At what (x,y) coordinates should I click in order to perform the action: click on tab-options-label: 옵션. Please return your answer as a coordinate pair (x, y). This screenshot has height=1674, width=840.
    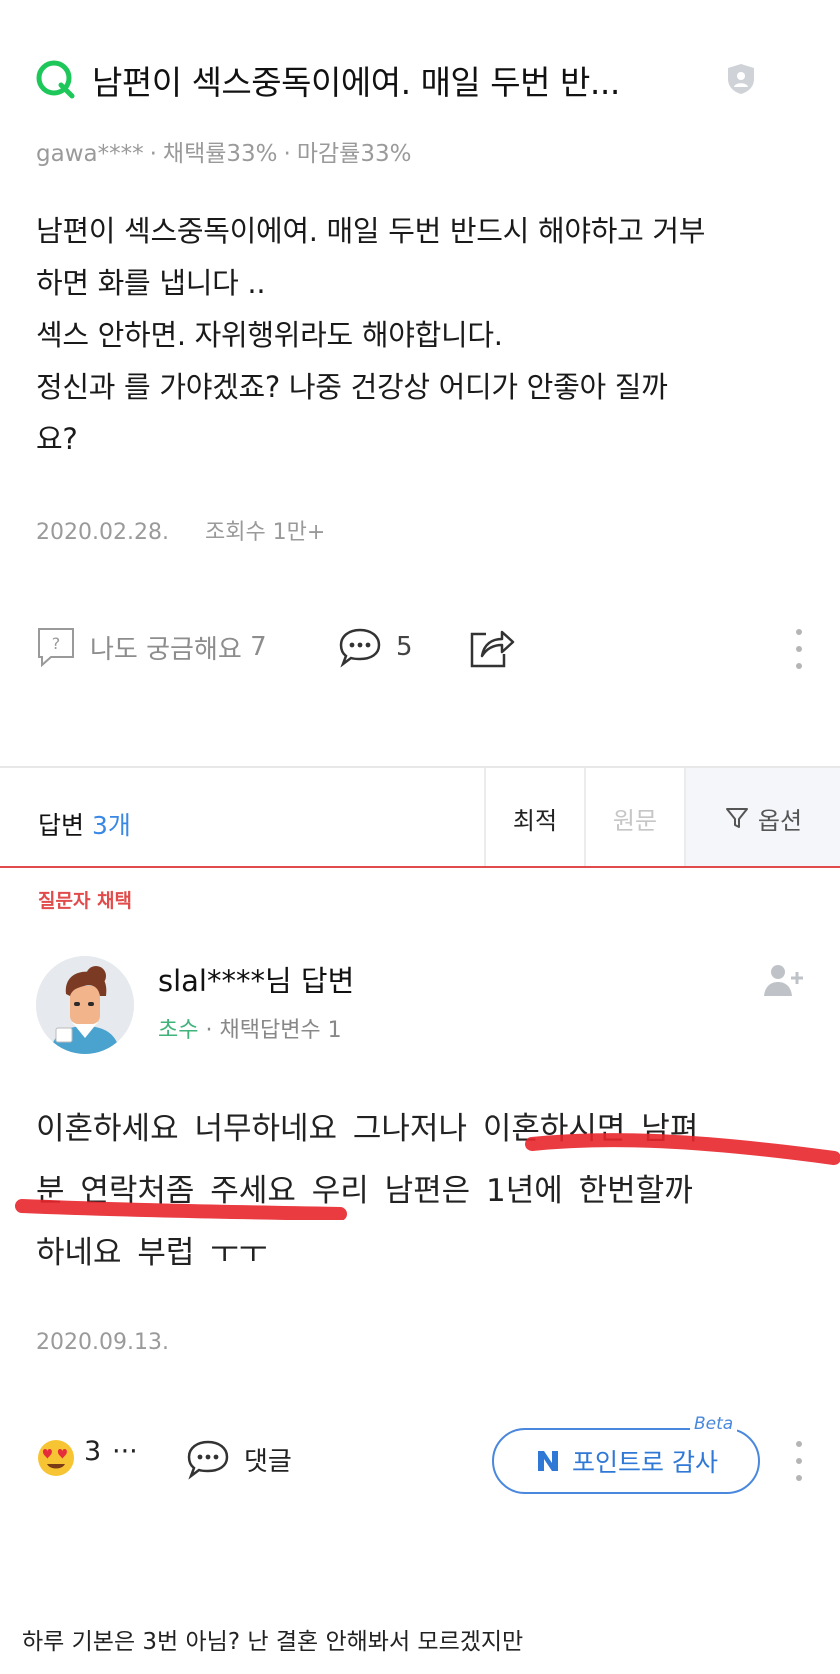
    Looking at the image, I should click on (780, 820).